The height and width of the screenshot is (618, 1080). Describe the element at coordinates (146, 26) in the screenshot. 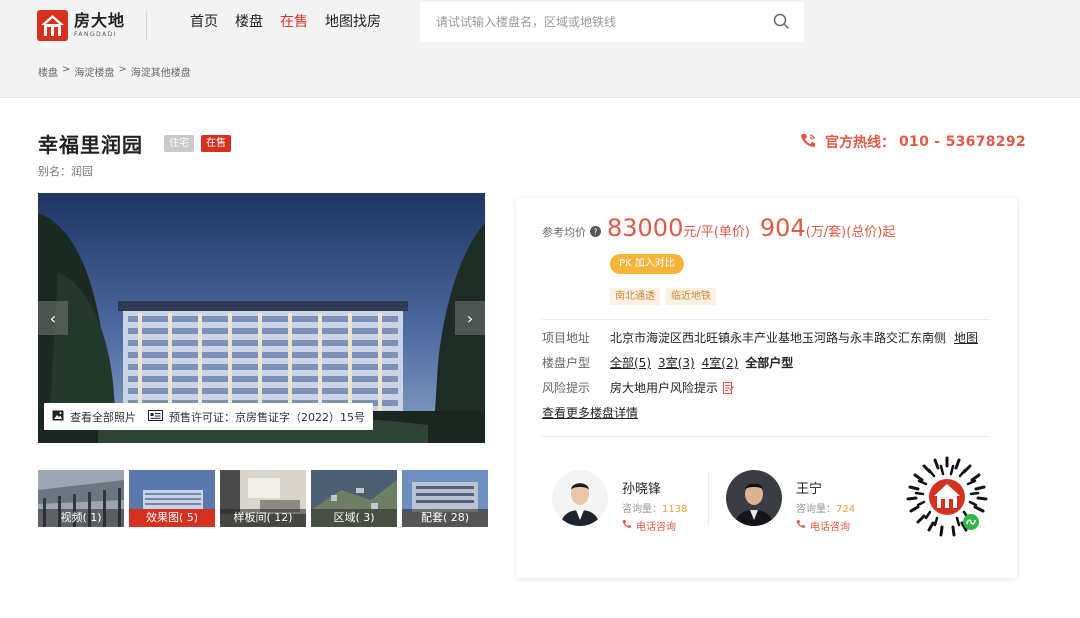

I see `header-divider` at that location.